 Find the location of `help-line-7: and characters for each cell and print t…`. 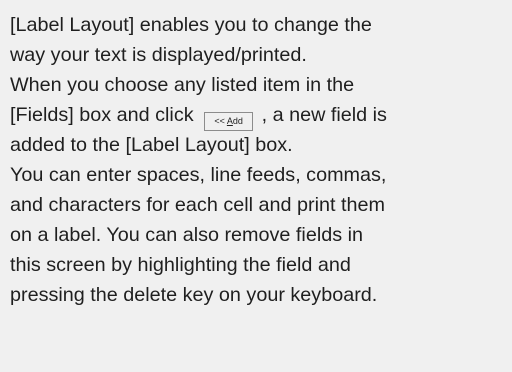

help-line-7: and characters for each cell and print t… is located at coordinates (197, 205).